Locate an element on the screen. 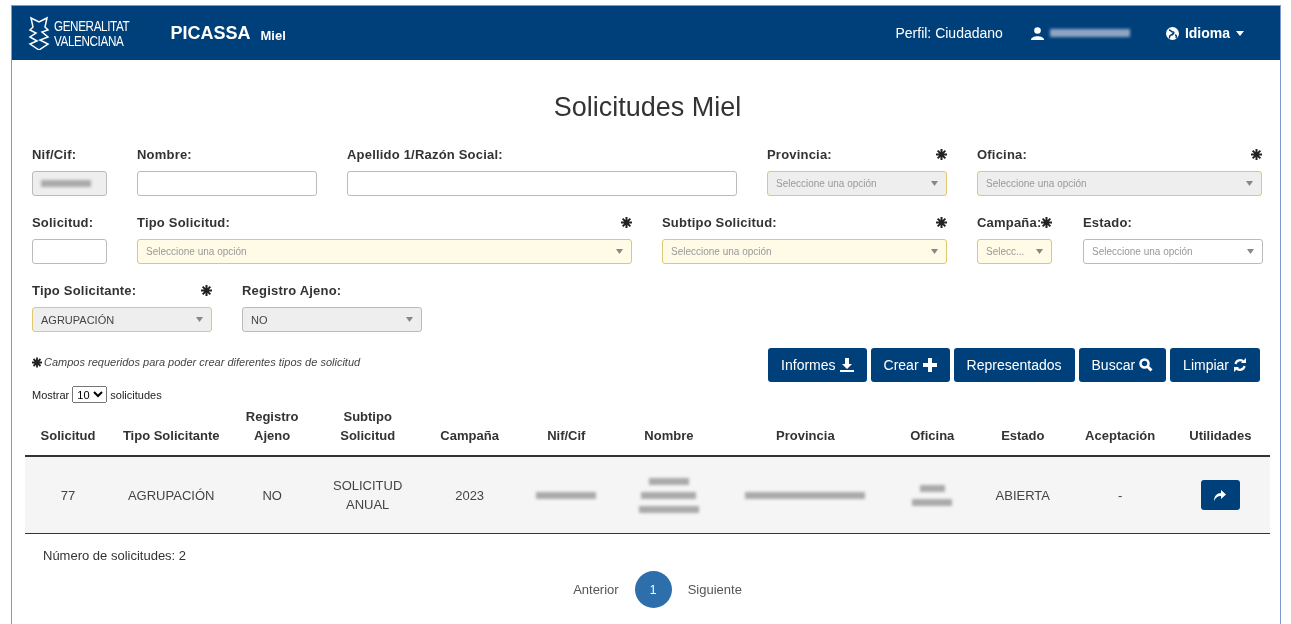 This screenshot has height=624, width=1291. globe-icon is located at coordinates (1172, 33).